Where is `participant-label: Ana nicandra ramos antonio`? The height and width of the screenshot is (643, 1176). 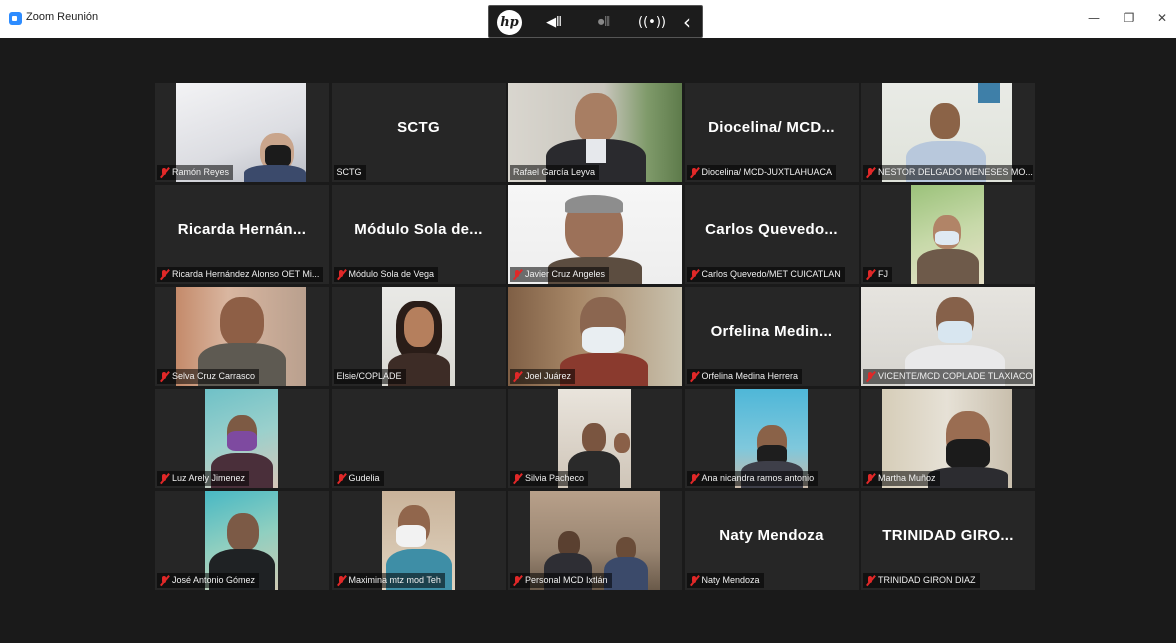
participant-label: Ana nicandra ramos antonio is located at coordinates (752, 478).